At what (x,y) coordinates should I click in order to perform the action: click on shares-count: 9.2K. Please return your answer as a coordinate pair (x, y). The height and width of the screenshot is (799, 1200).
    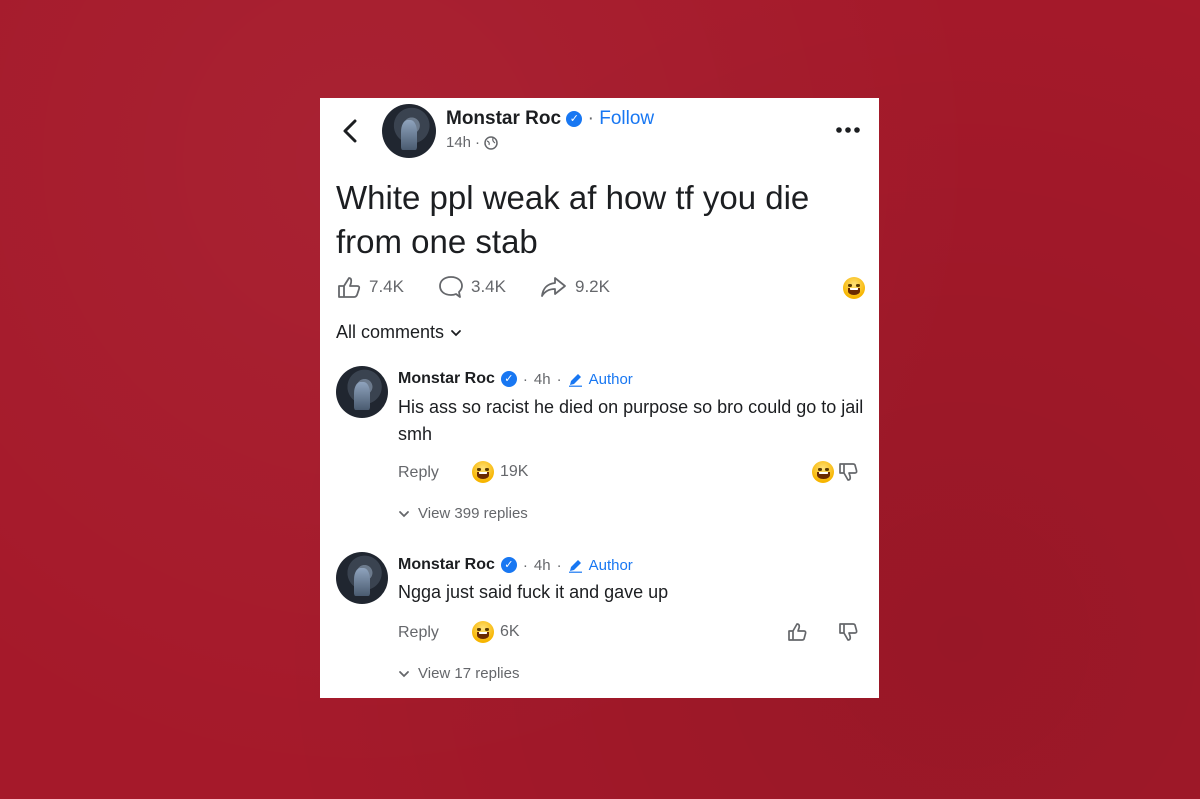
    Looking at the image, I should click on (592, 286).